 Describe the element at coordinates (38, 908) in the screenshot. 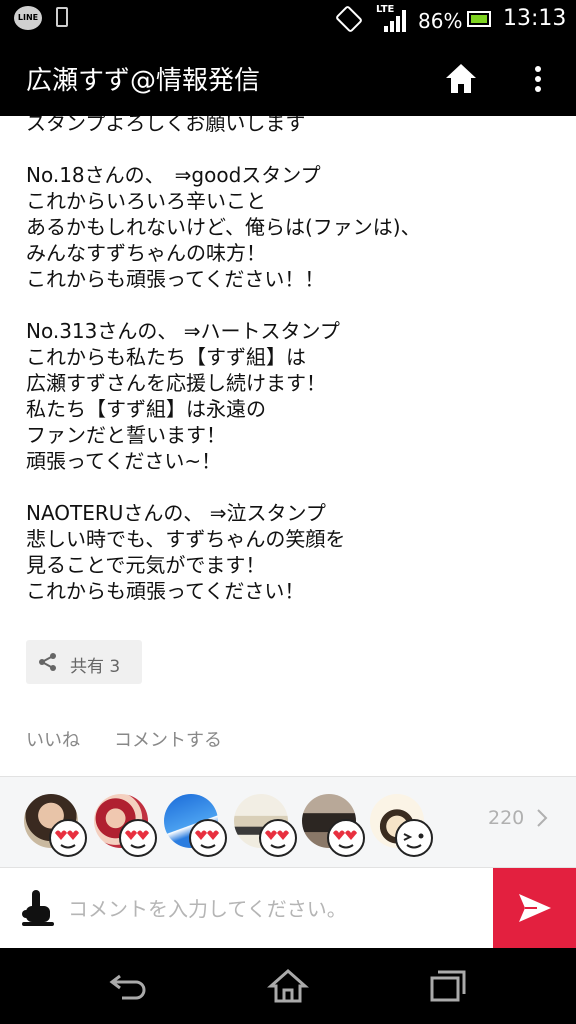

I see `sticker-icon` at that location.